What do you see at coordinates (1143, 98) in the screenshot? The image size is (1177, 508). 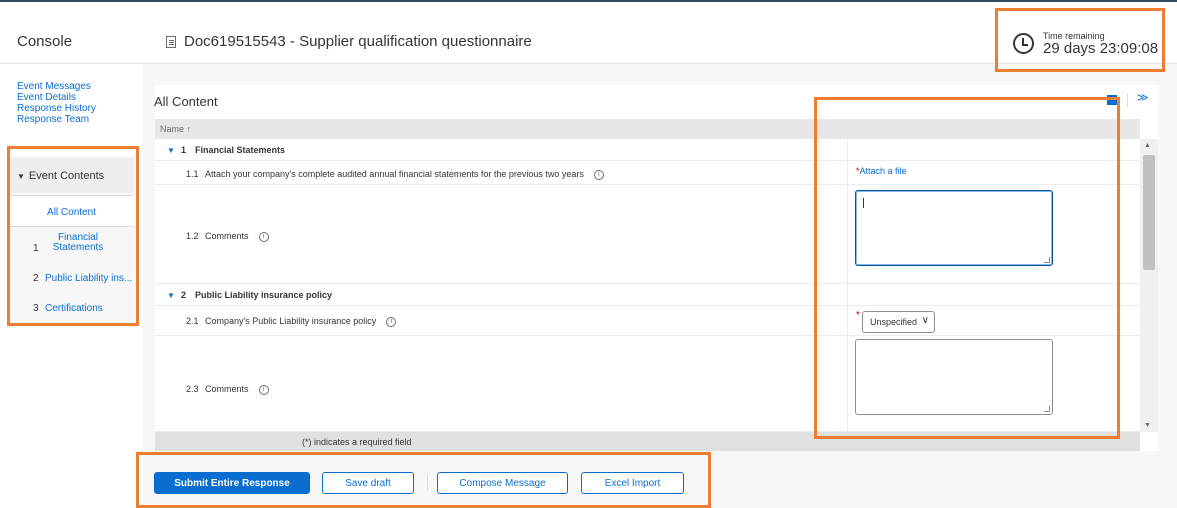 I see `expand-all-icon: ≫` at bounding box center [1143, 98].